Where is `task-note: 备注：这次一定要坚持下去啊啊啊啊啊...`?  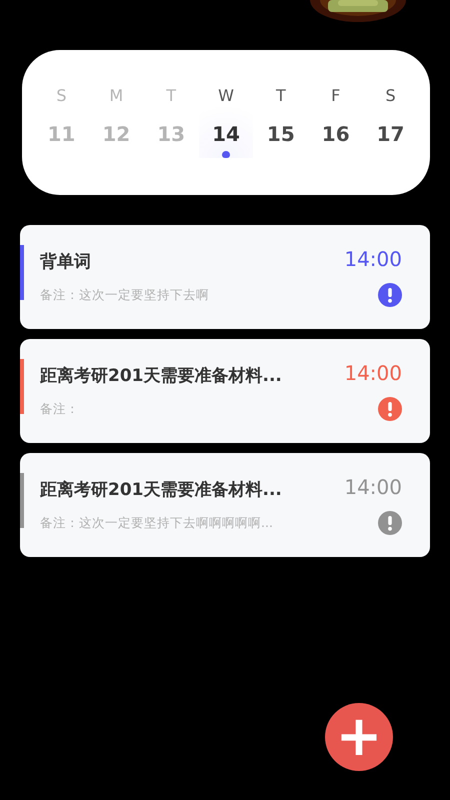 task-note: 备注：这次一定要坚持下去啊啊啊啊啊... is located at coordinates (157, 523).